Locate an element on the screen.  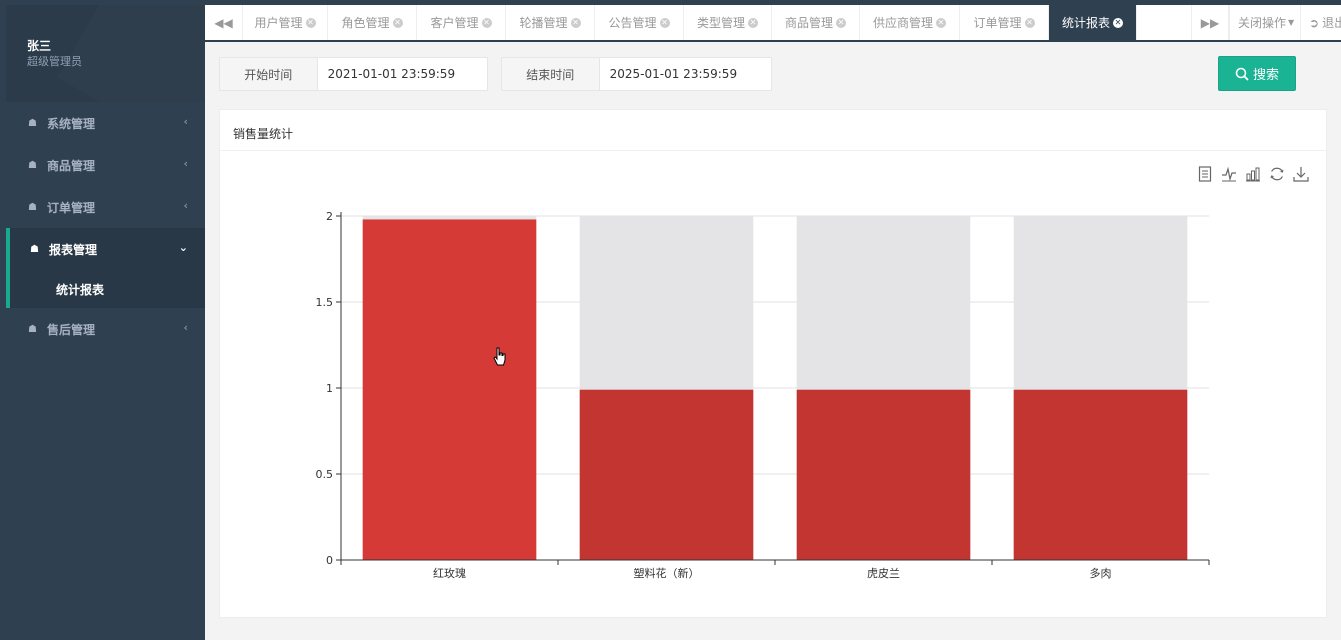
tab-label: 用户管理 is located at coordinates (278, 23).